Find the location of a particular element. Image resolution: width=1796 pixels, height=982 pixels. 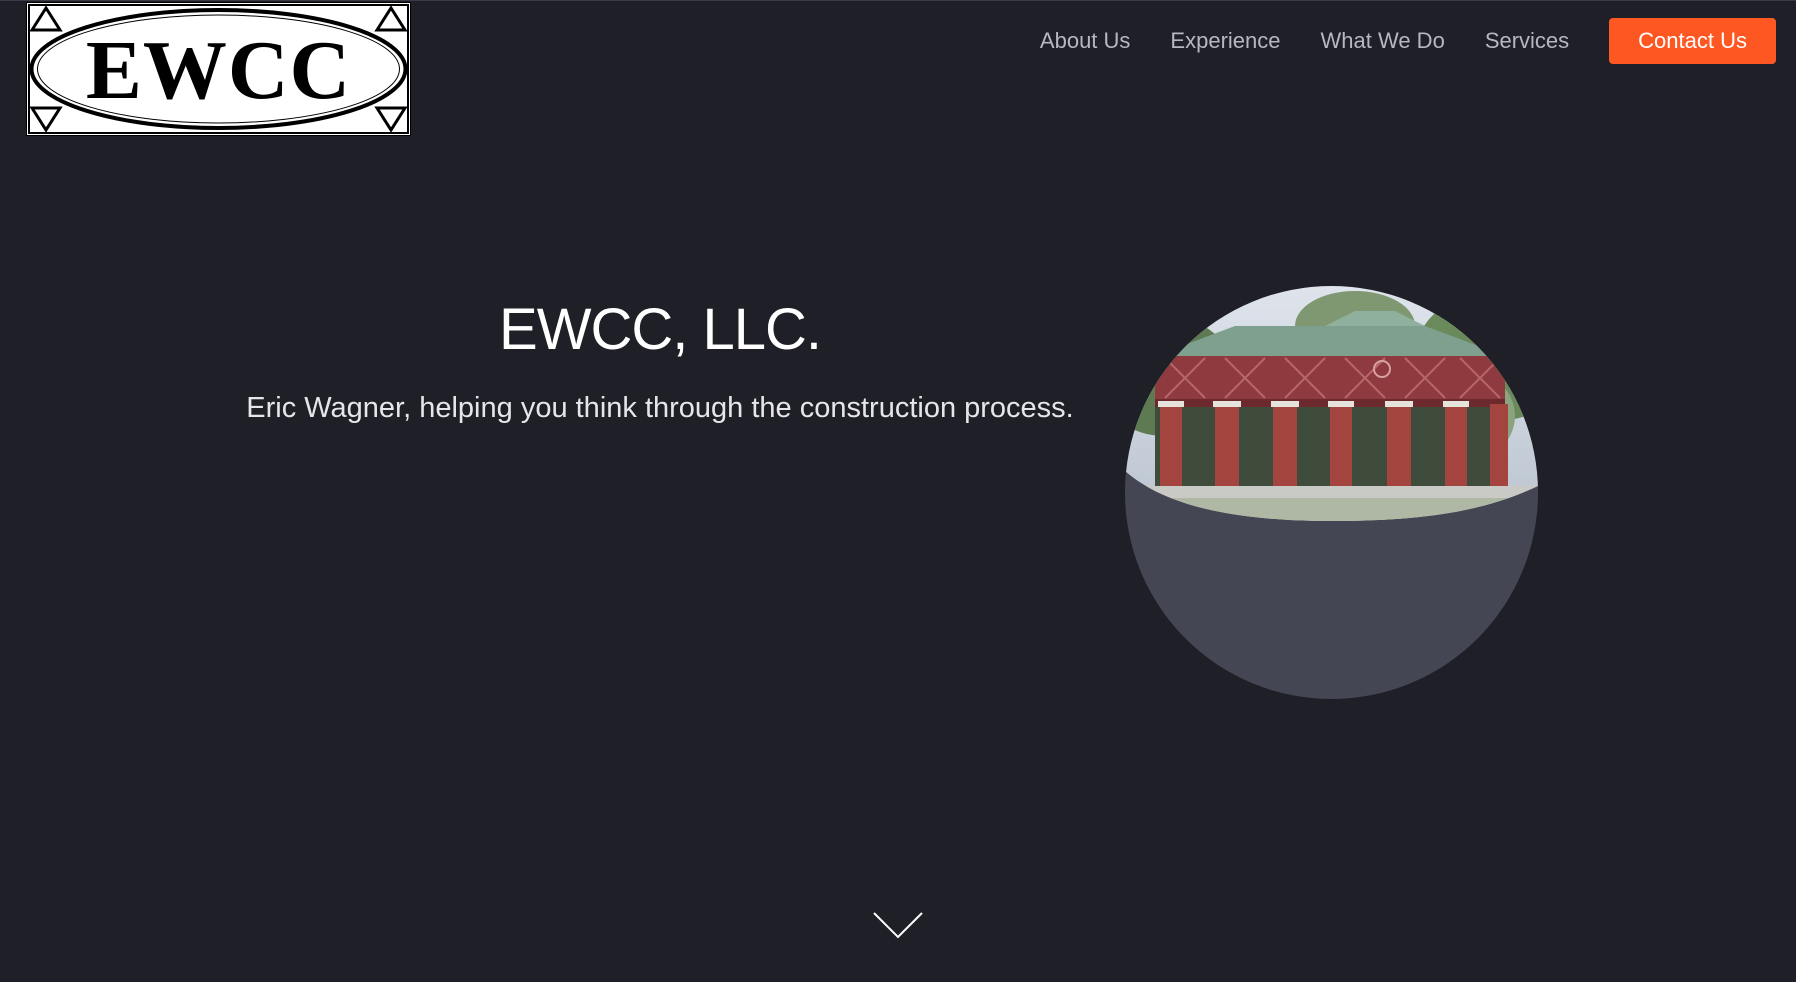

logo: EWCC is located at coordinates (218, 69).